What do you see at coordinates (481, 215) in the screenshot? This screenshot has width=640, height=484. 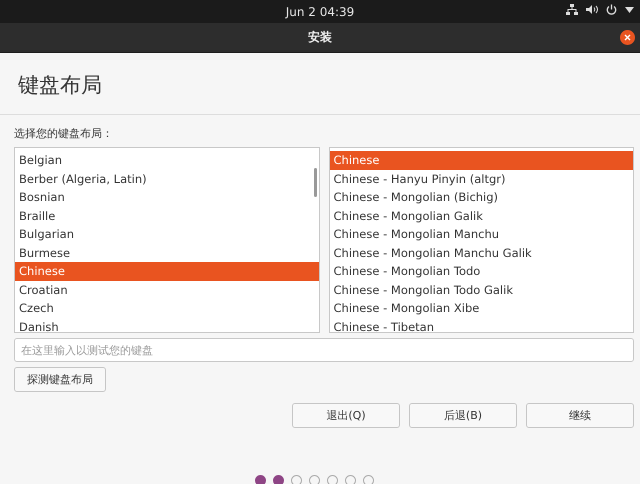 I see `variant-item: Chinese - Mongolian Galik` at bounding box center [481, 215].